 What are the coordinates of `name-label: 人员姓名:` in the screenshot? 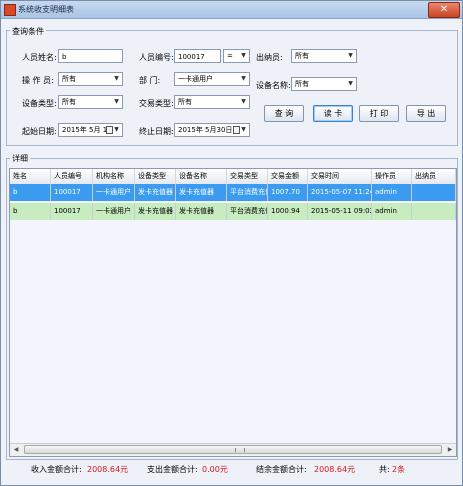 It's located at (39, 57).